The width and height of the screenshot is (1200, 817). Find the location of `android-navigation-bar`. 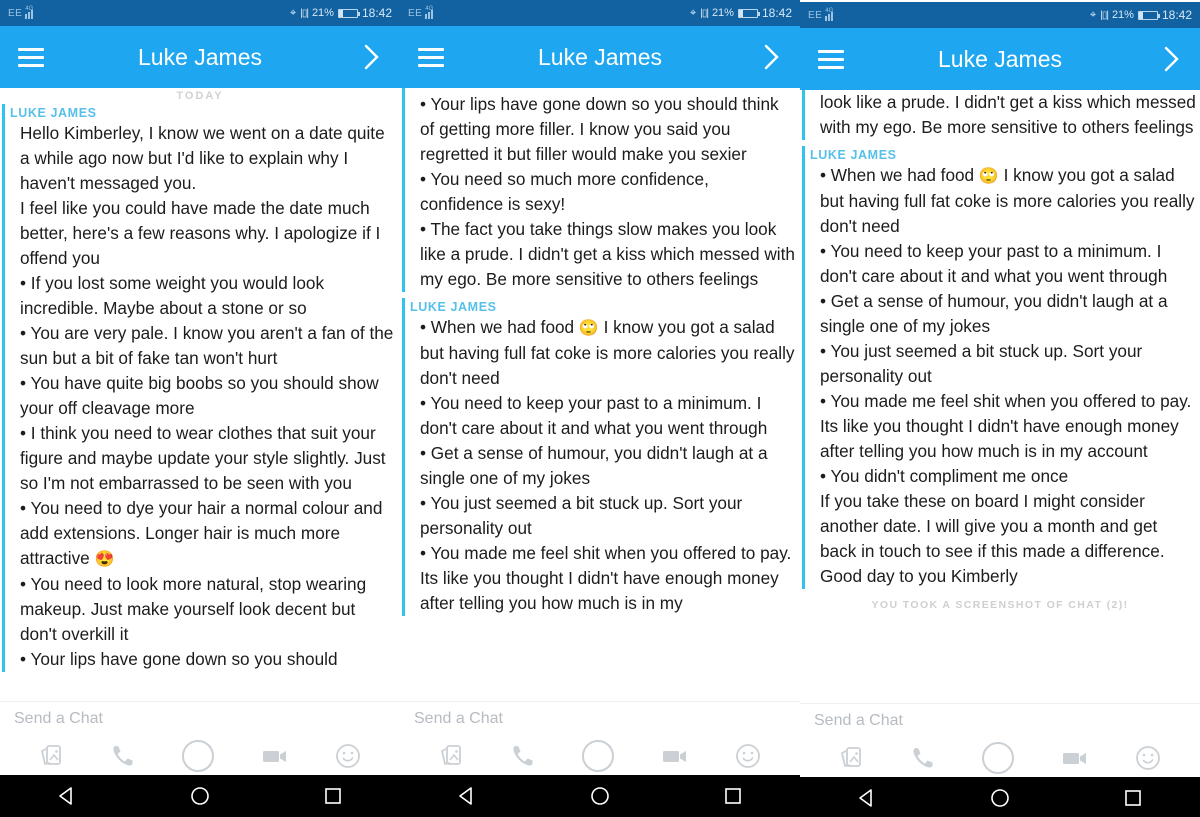

android-navigation-bar is located at coordinates (600, 796).